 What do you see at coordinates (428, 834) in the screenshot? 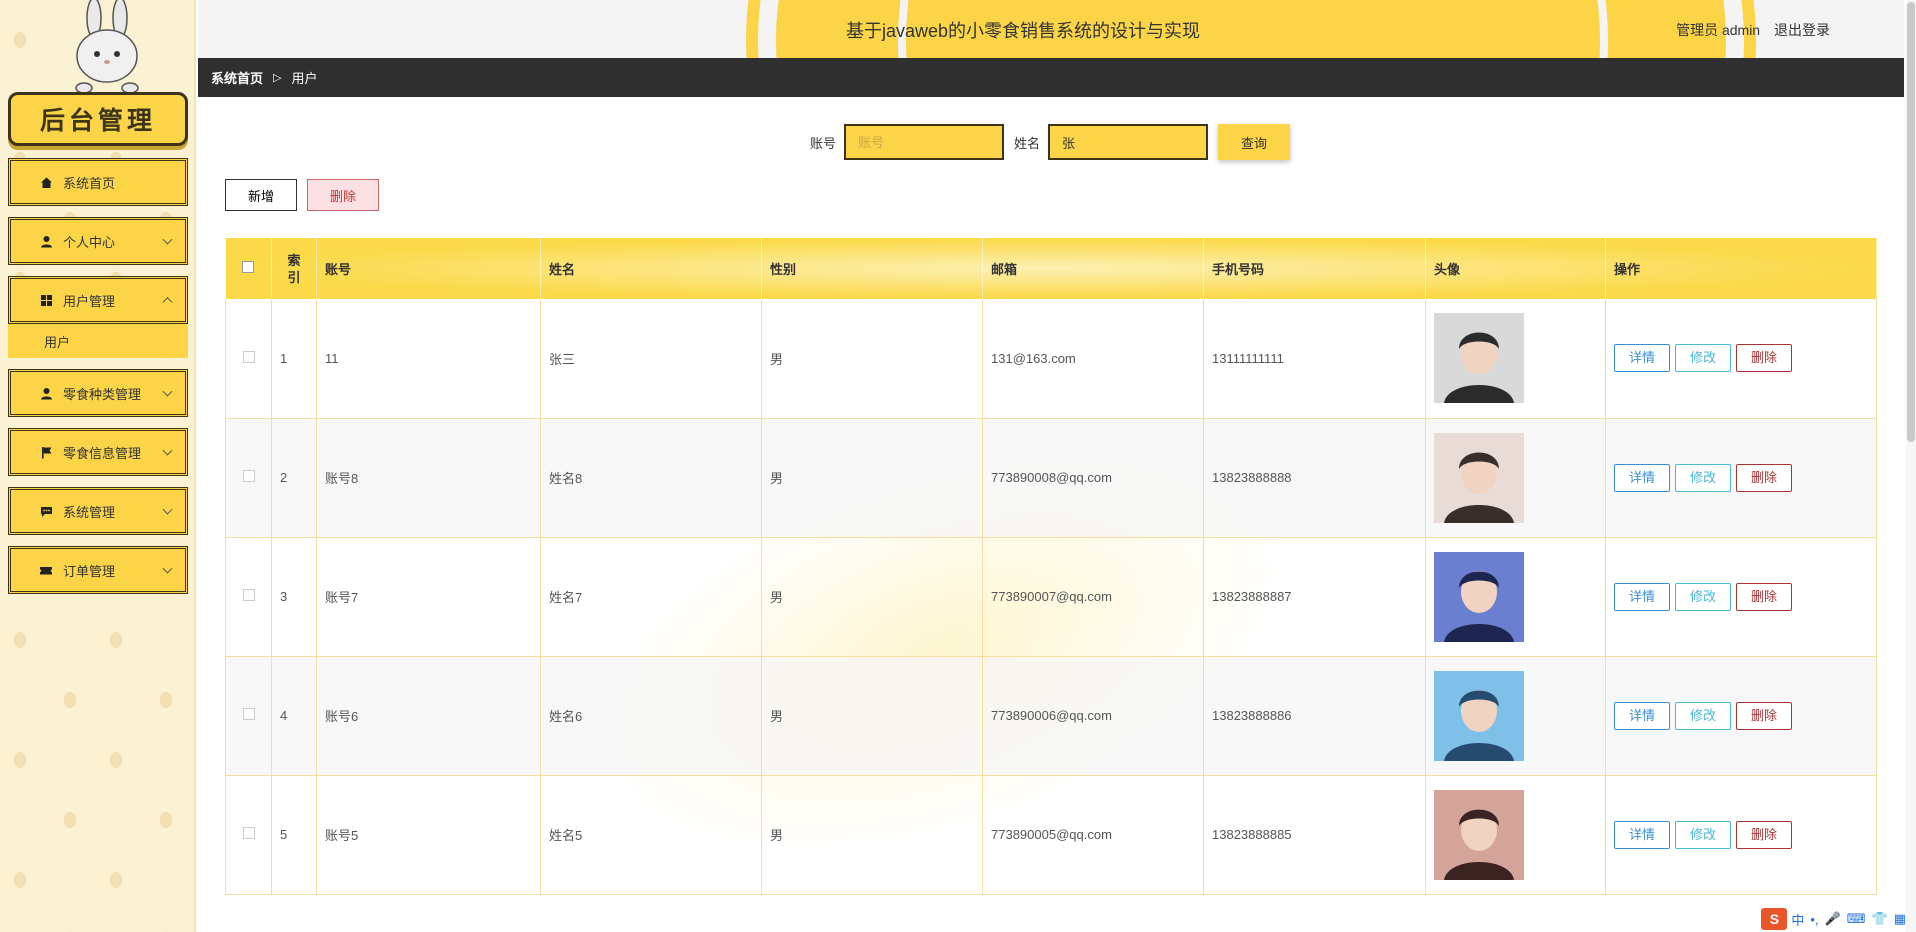
I see `cell-account: 账号5` at bounding box center [428, 834].